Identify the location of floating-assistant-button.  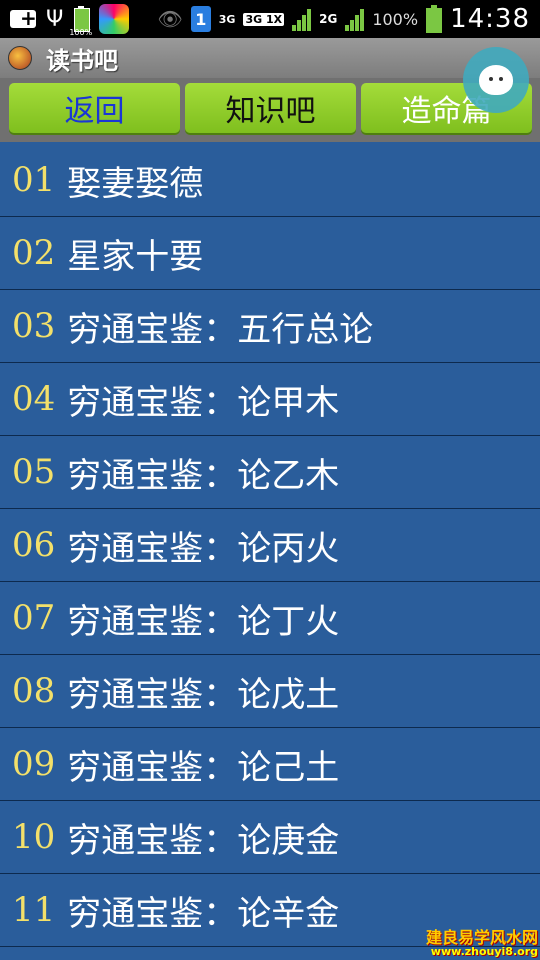
(496, 80).